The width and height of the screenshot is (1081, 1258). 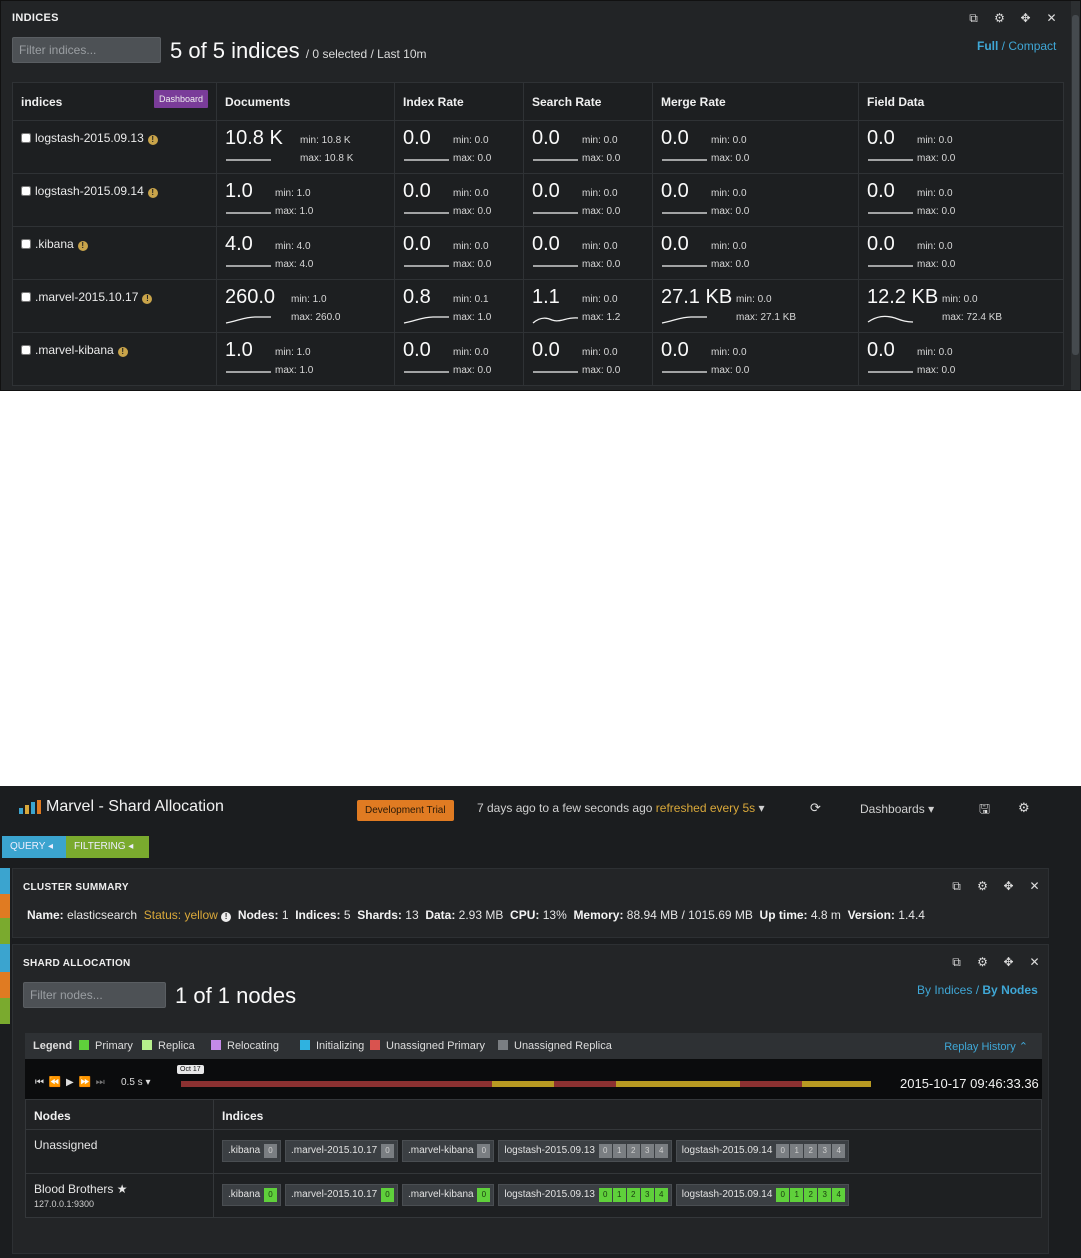 I want to click on scrollbar-thumb, so click(x=1075, y=185).